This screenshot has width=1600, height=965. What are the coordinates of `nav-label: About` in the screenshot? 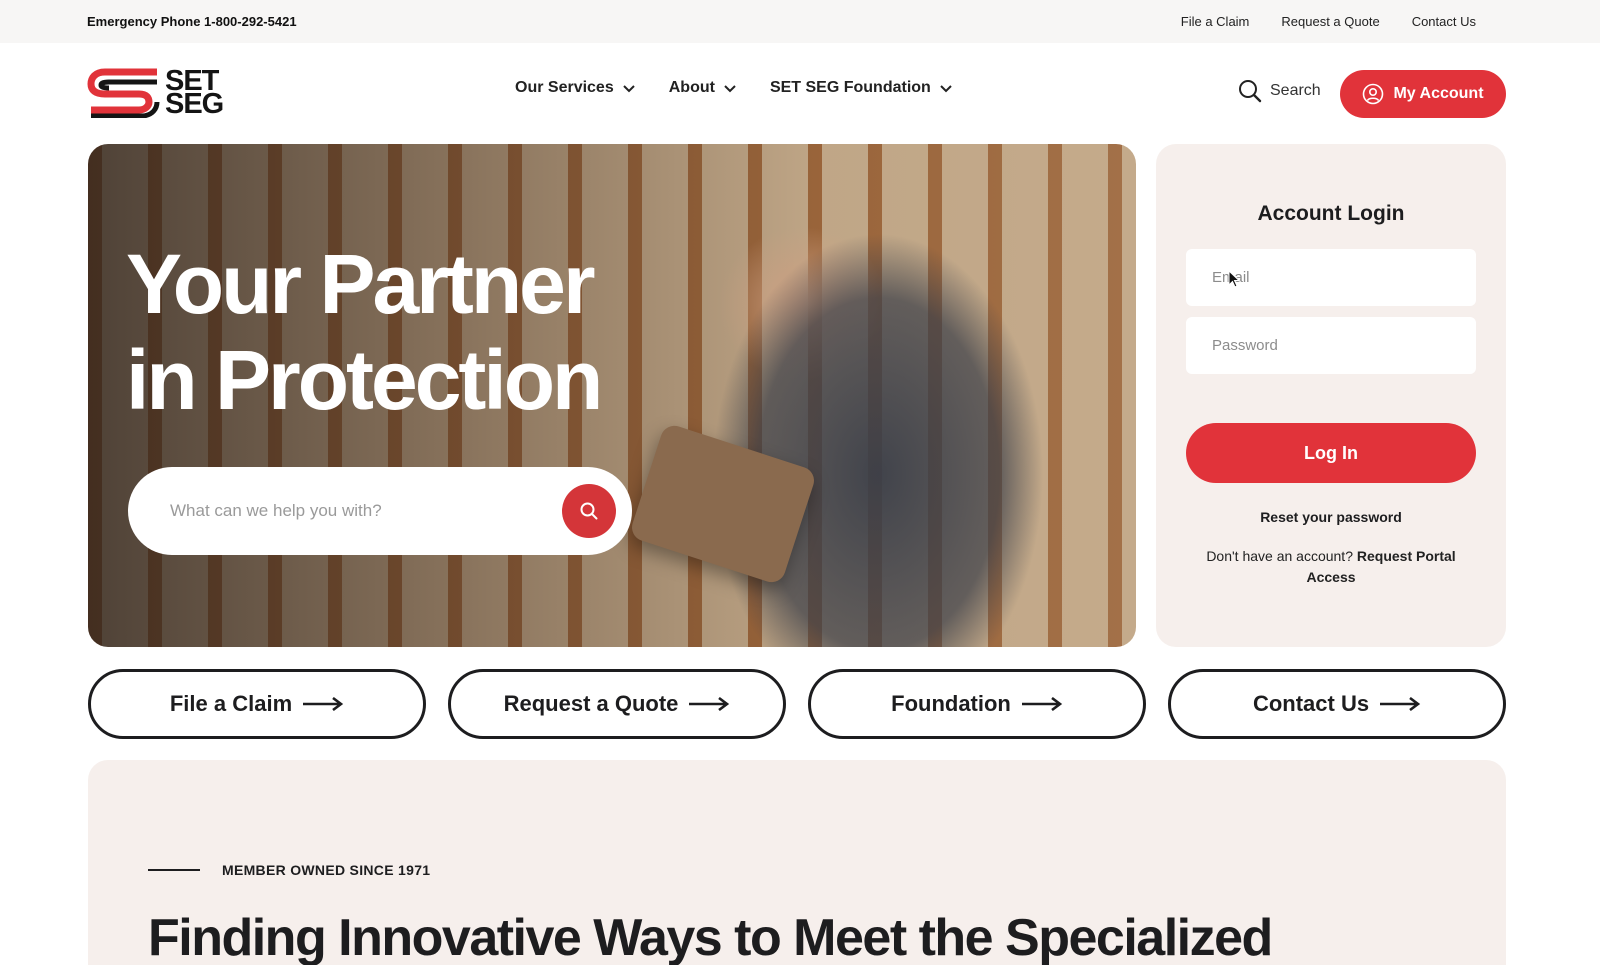 It's located at (691, 87).